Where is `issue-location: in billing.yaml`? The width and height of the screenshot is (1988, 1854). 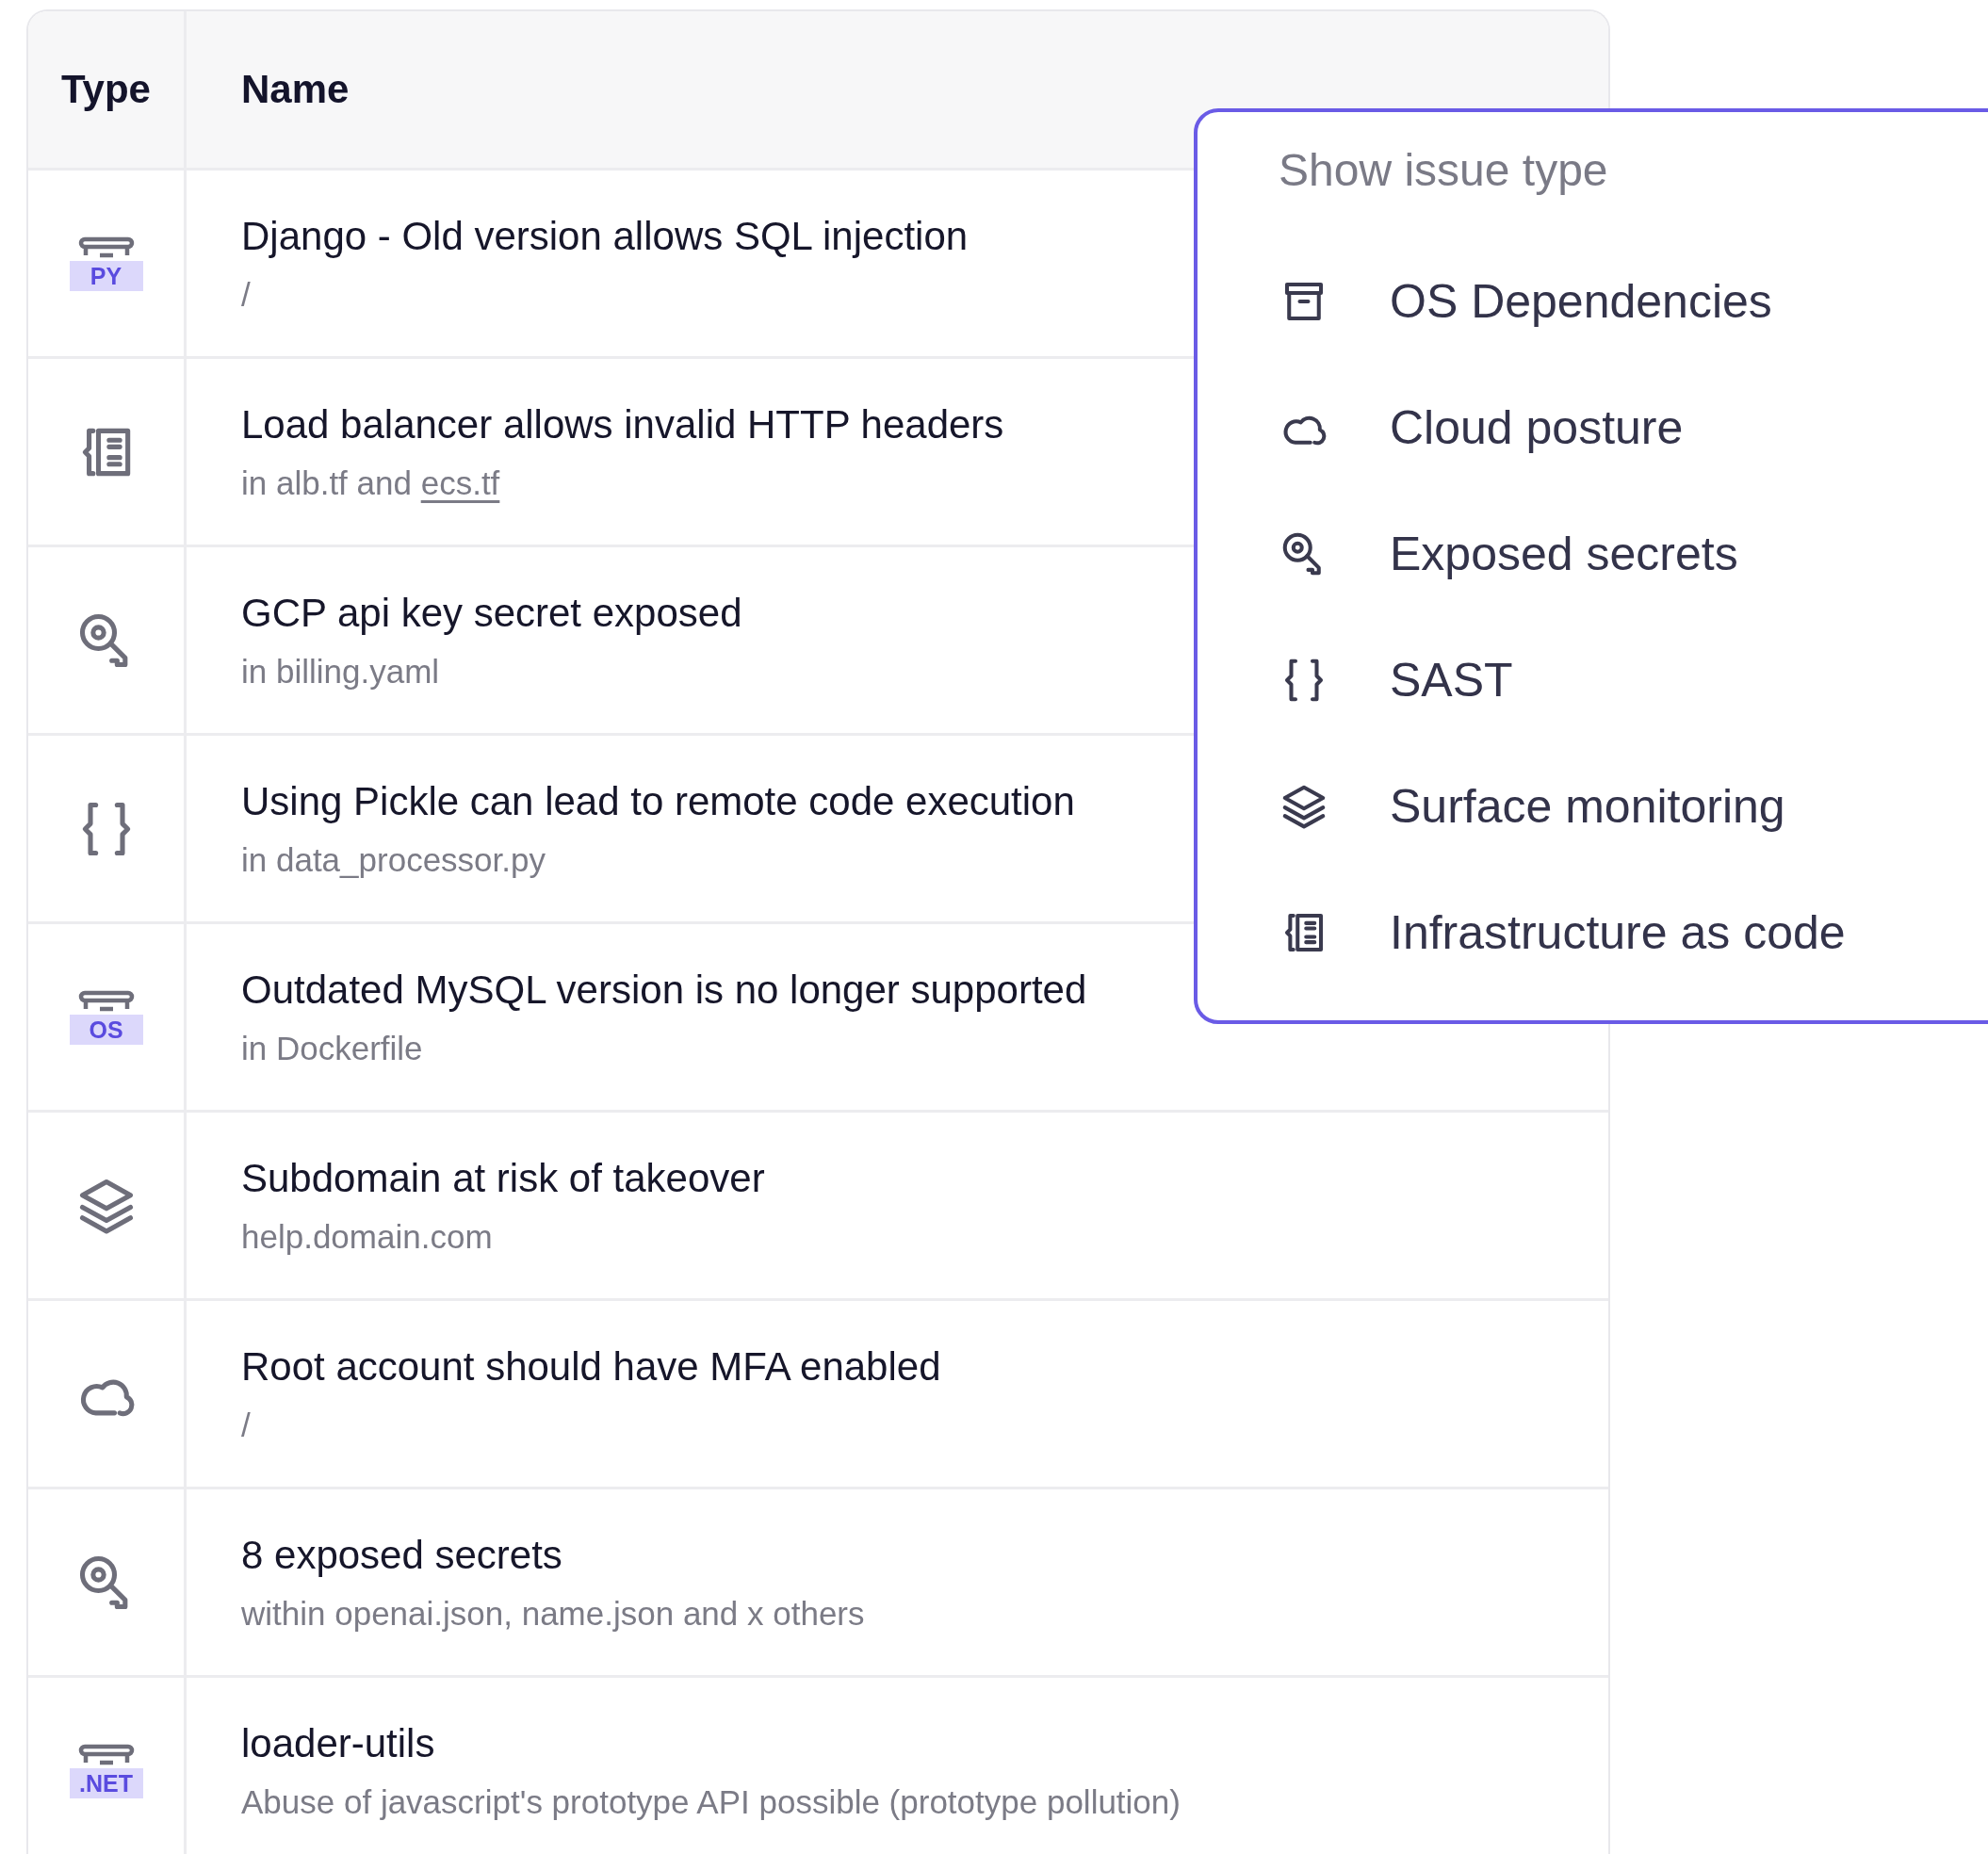 issue-location: in billing.yaml is located at coordinates (340, 671).